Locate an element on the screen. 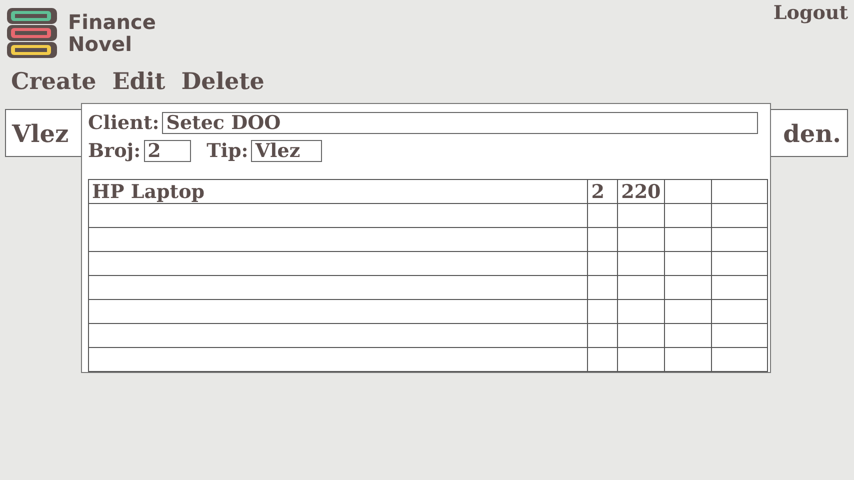 The width and height of the screenshot is (854, 480). books-logo-icon is located at coordinates (32, 33).